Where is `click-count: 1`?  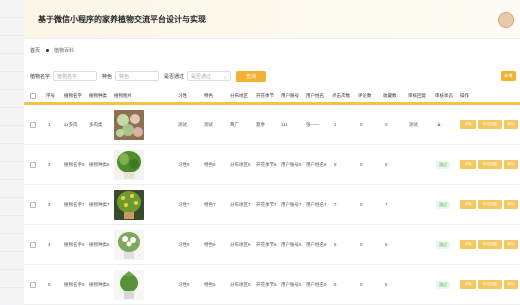
click-count: 1 is located at coordinates (335, 124).